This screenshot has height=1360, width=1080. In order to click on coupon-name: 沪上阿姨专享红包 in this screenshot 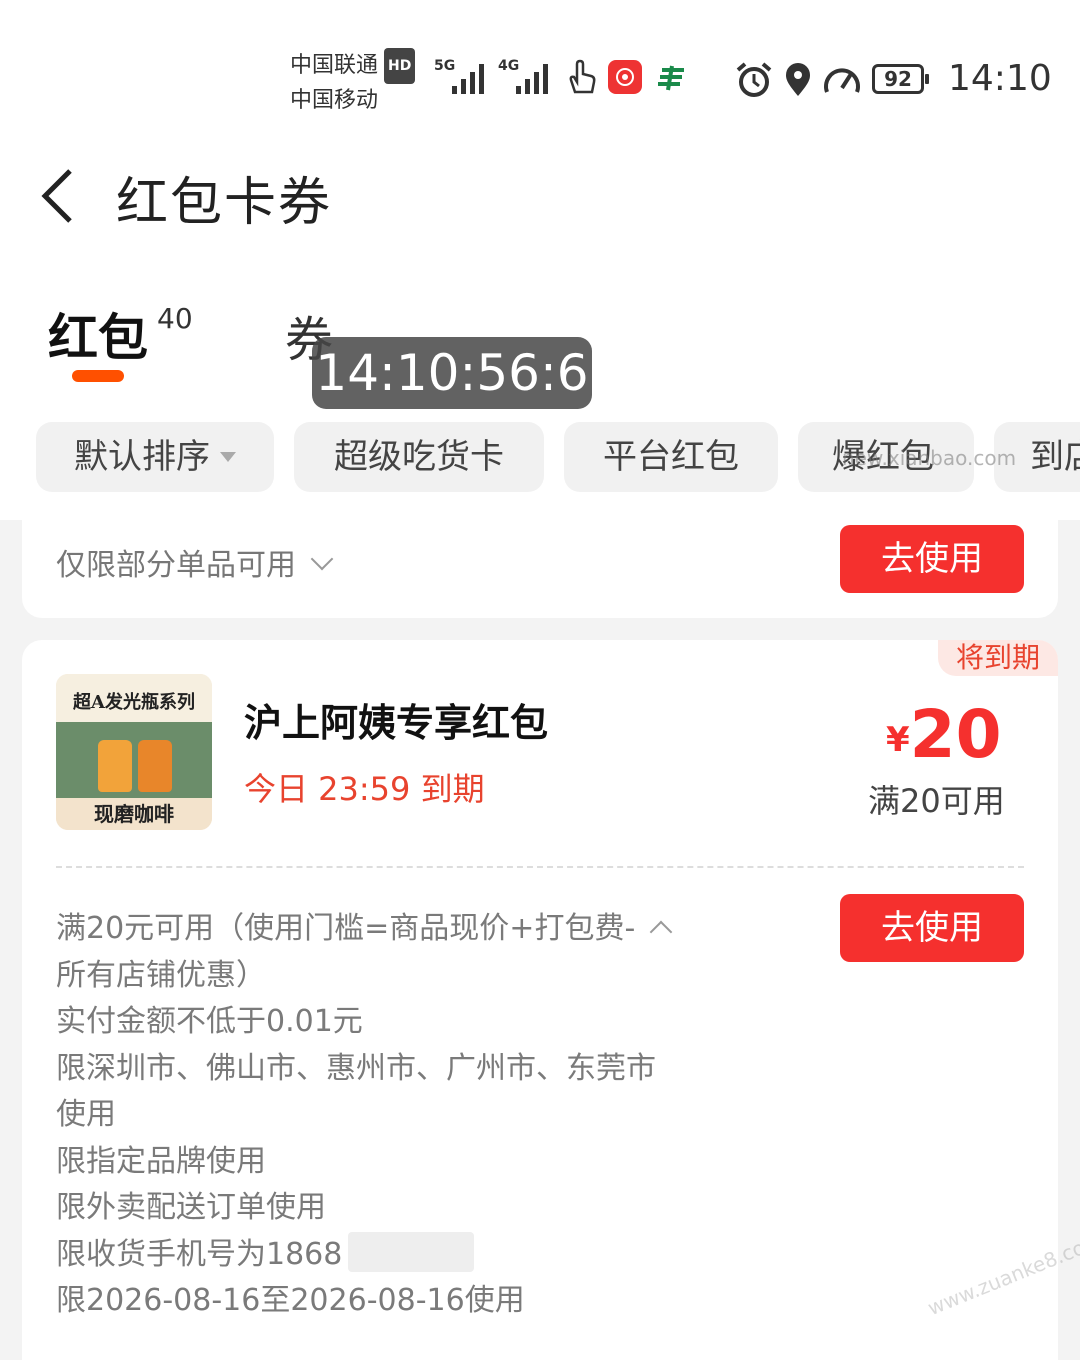, I will do `click(396, 723)`.